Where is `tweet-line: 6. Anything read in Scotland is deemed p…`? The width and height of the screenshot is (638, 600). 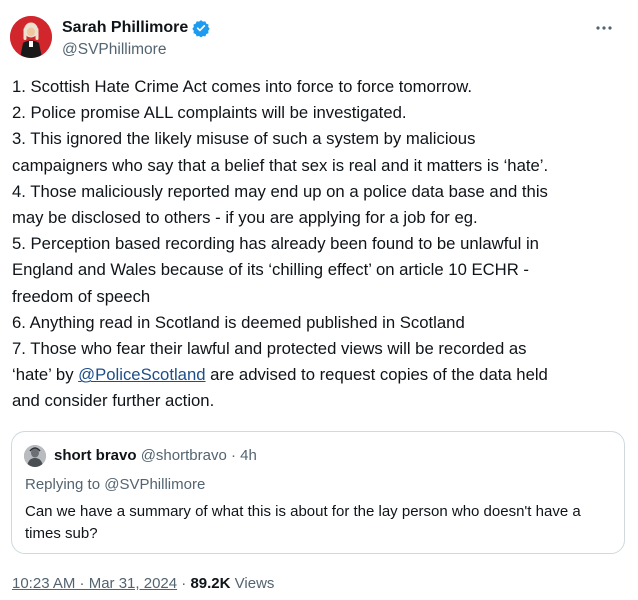 tweet-line: 6. Anything read in Scotland is deemed p… is located at coordinates (238, 322).